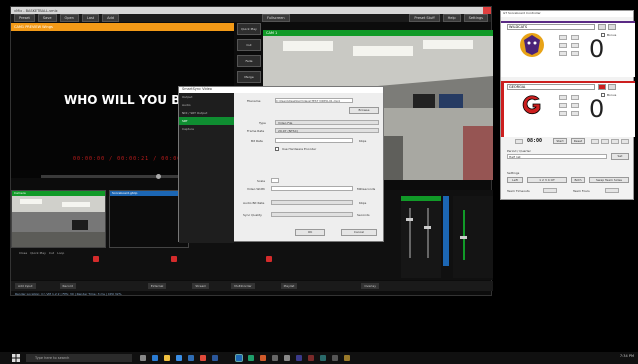  I want to click on taskbar-search-input: Type here to search, so click(79, 358).